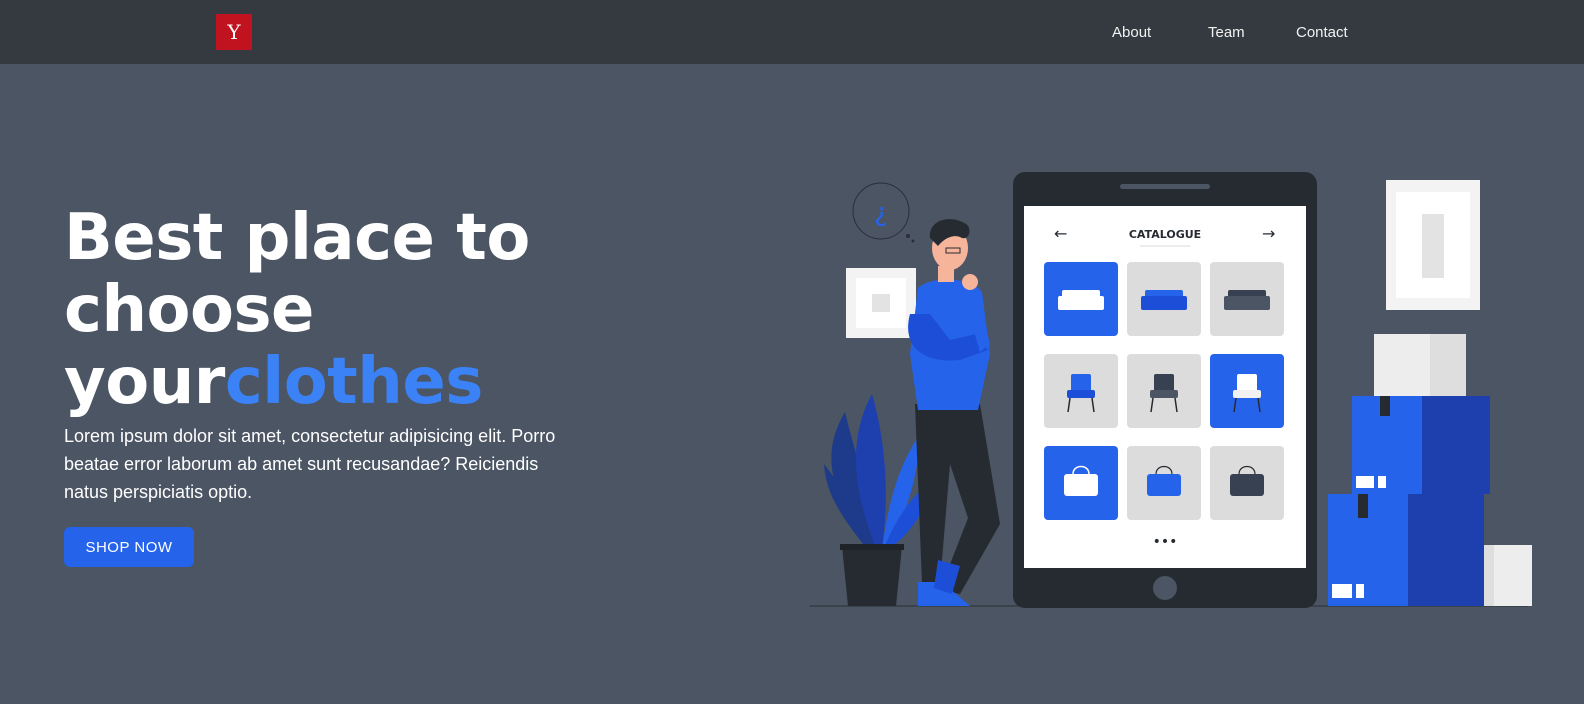 Image resolution: width=1584 pixels, height=728 pixels. I want to click on brand-logo-letter: Y, so click(234, 32).